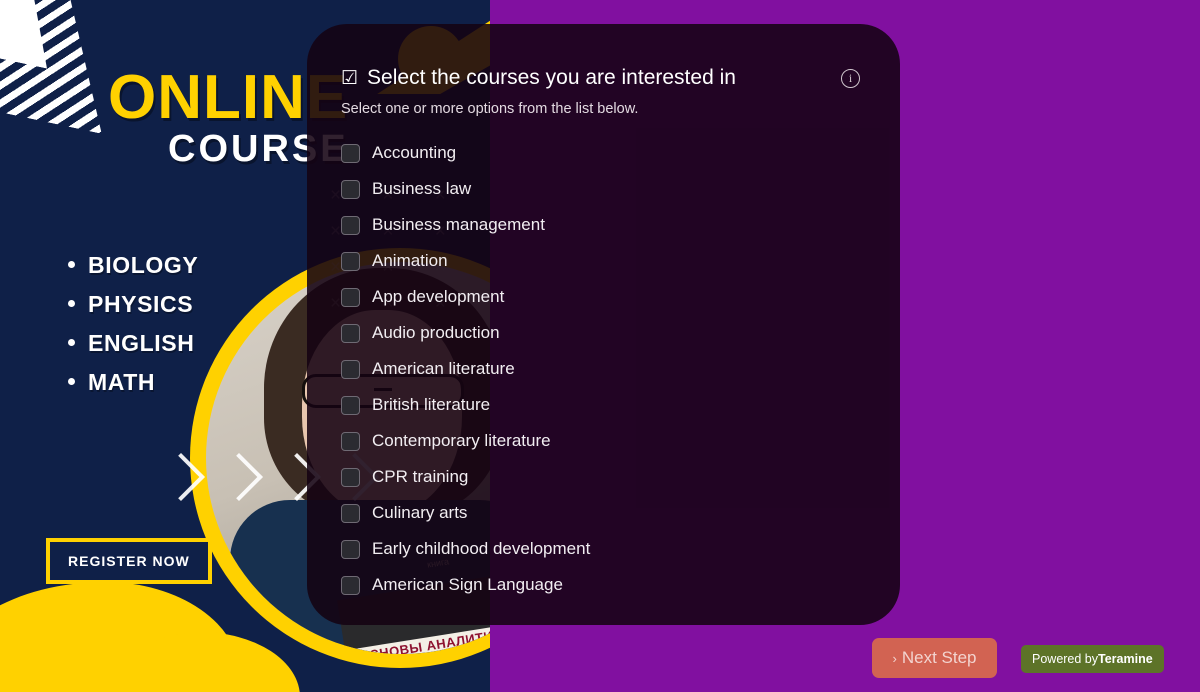 Image resolution: width=1200 pixels, height=692 pixels. I want to click on option-label: Animation, so click(410, 260).